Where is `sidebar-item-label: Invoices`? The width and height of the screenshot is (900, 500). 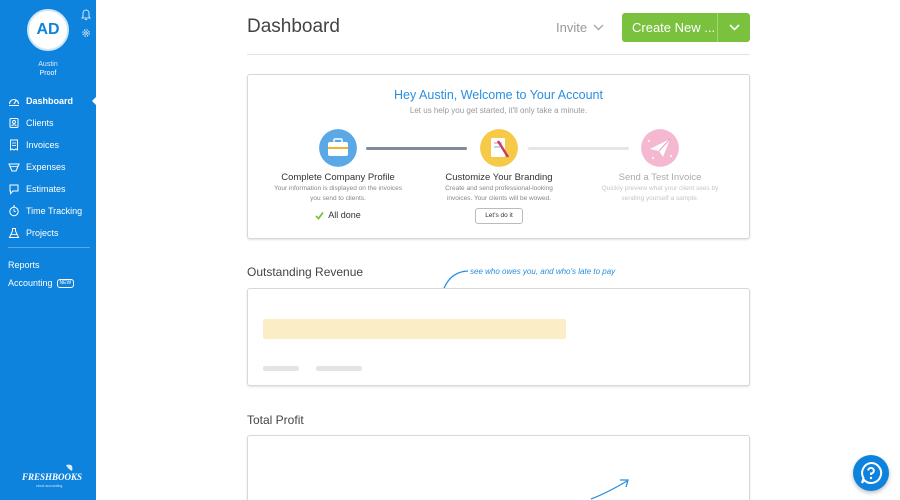
sidebar-item-label: Invoices is located at coordinates (43, 145).